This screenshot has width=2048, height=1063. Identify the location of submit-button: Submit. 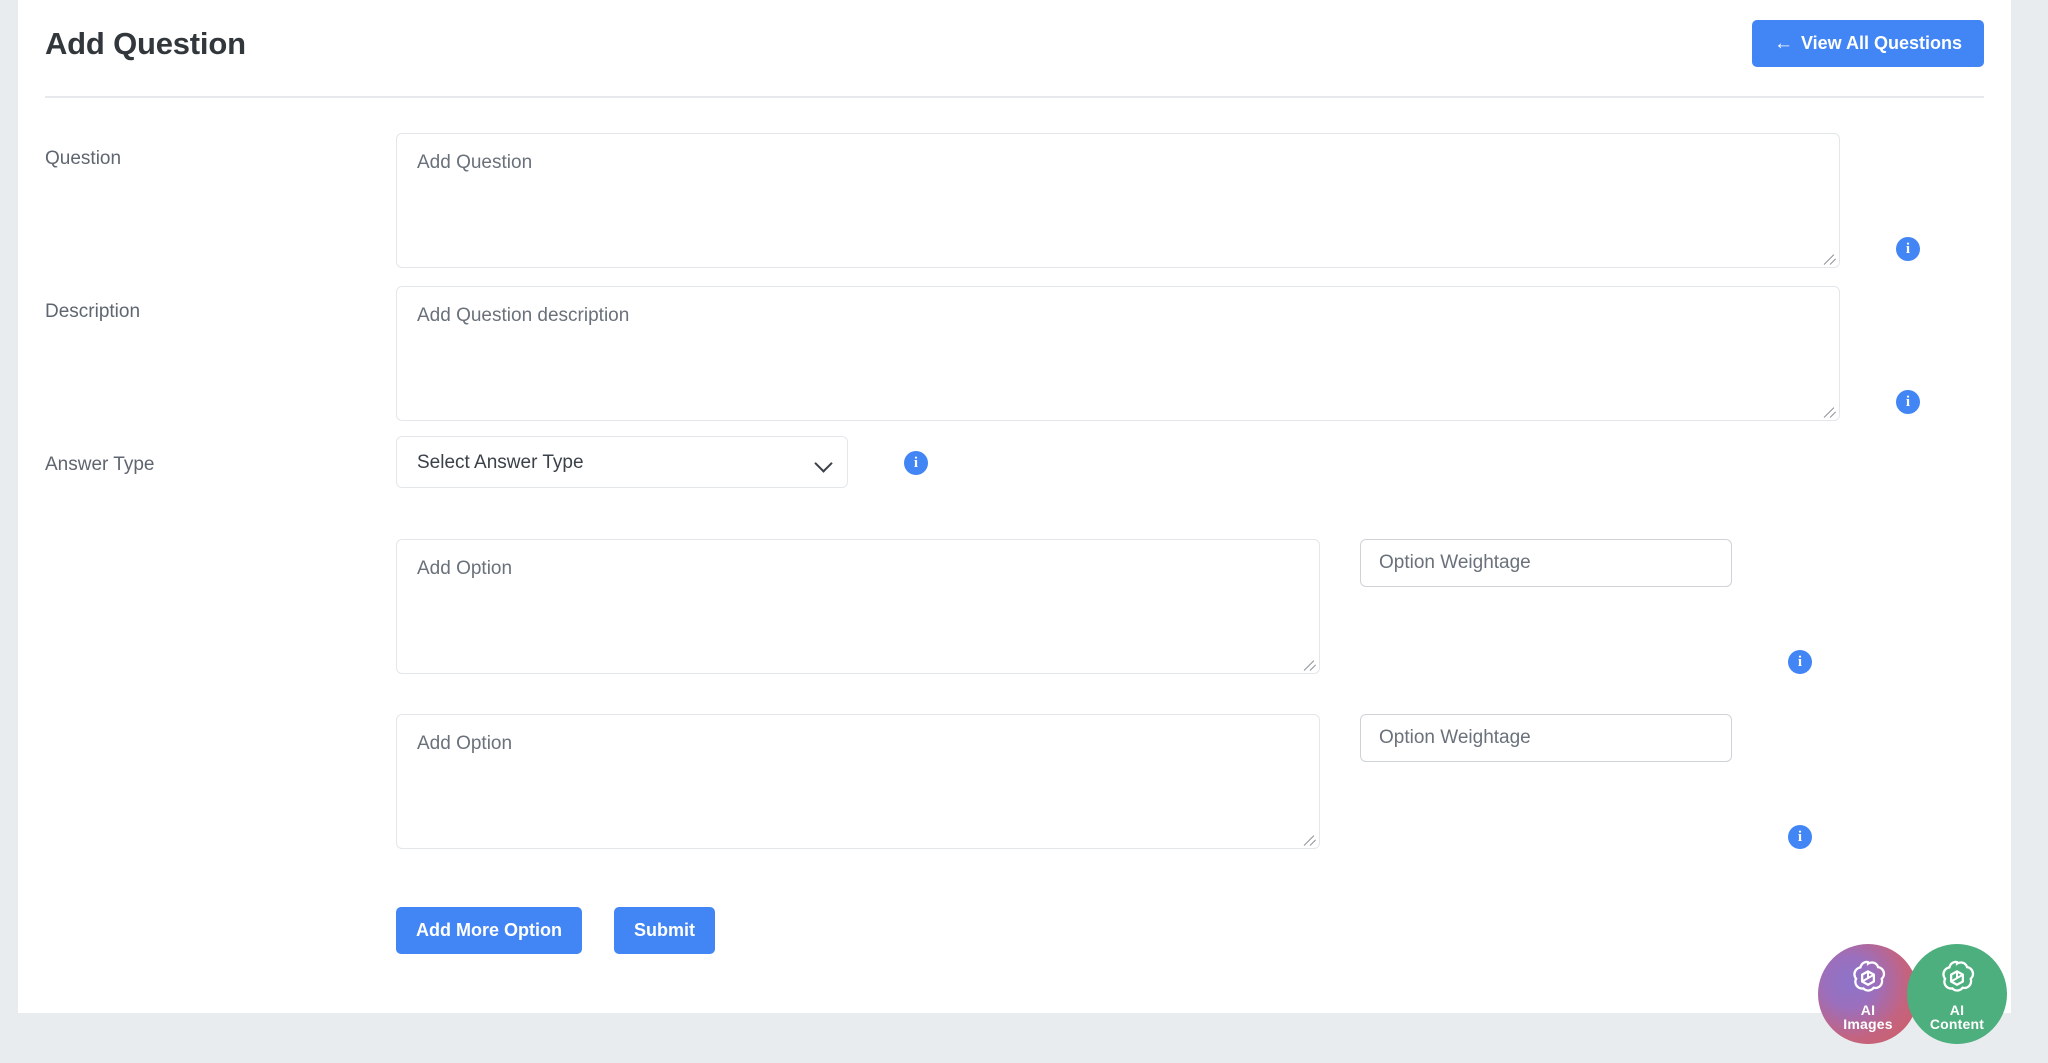
(664, 930).